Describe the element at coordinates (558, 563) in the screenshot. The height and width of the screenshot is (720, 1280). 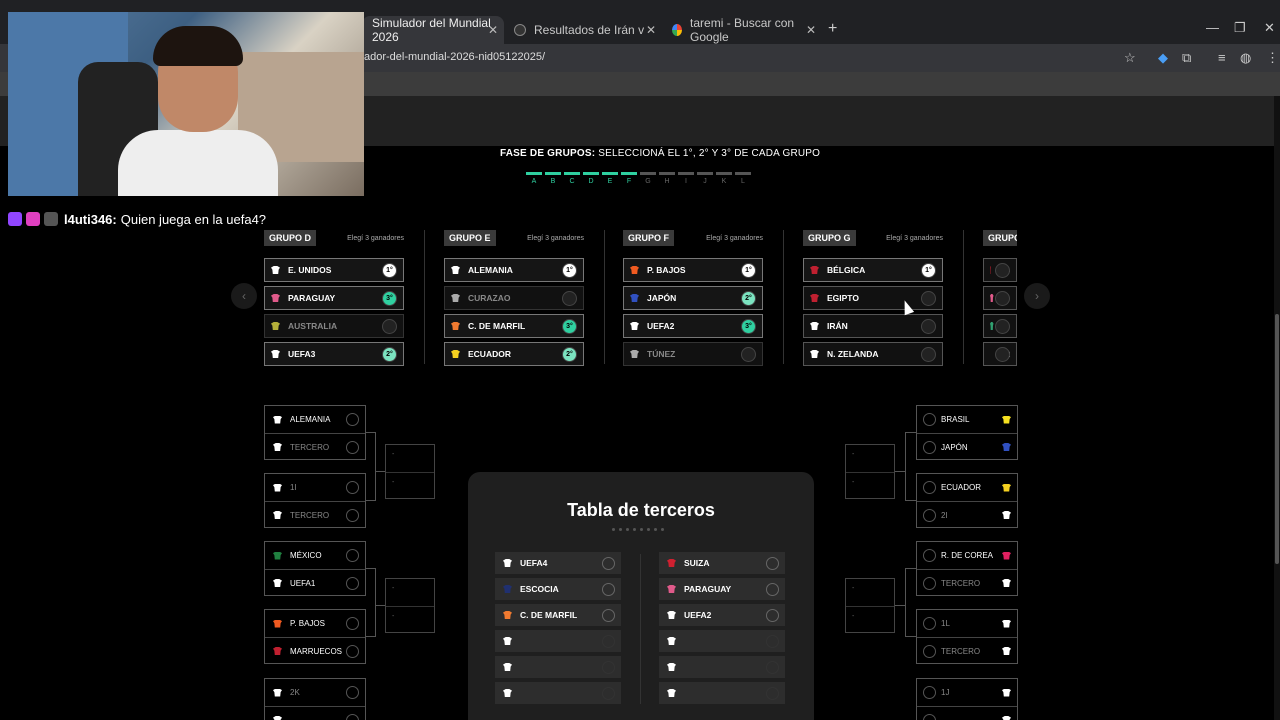
I see `tercero-row: UEFA4` at that location.